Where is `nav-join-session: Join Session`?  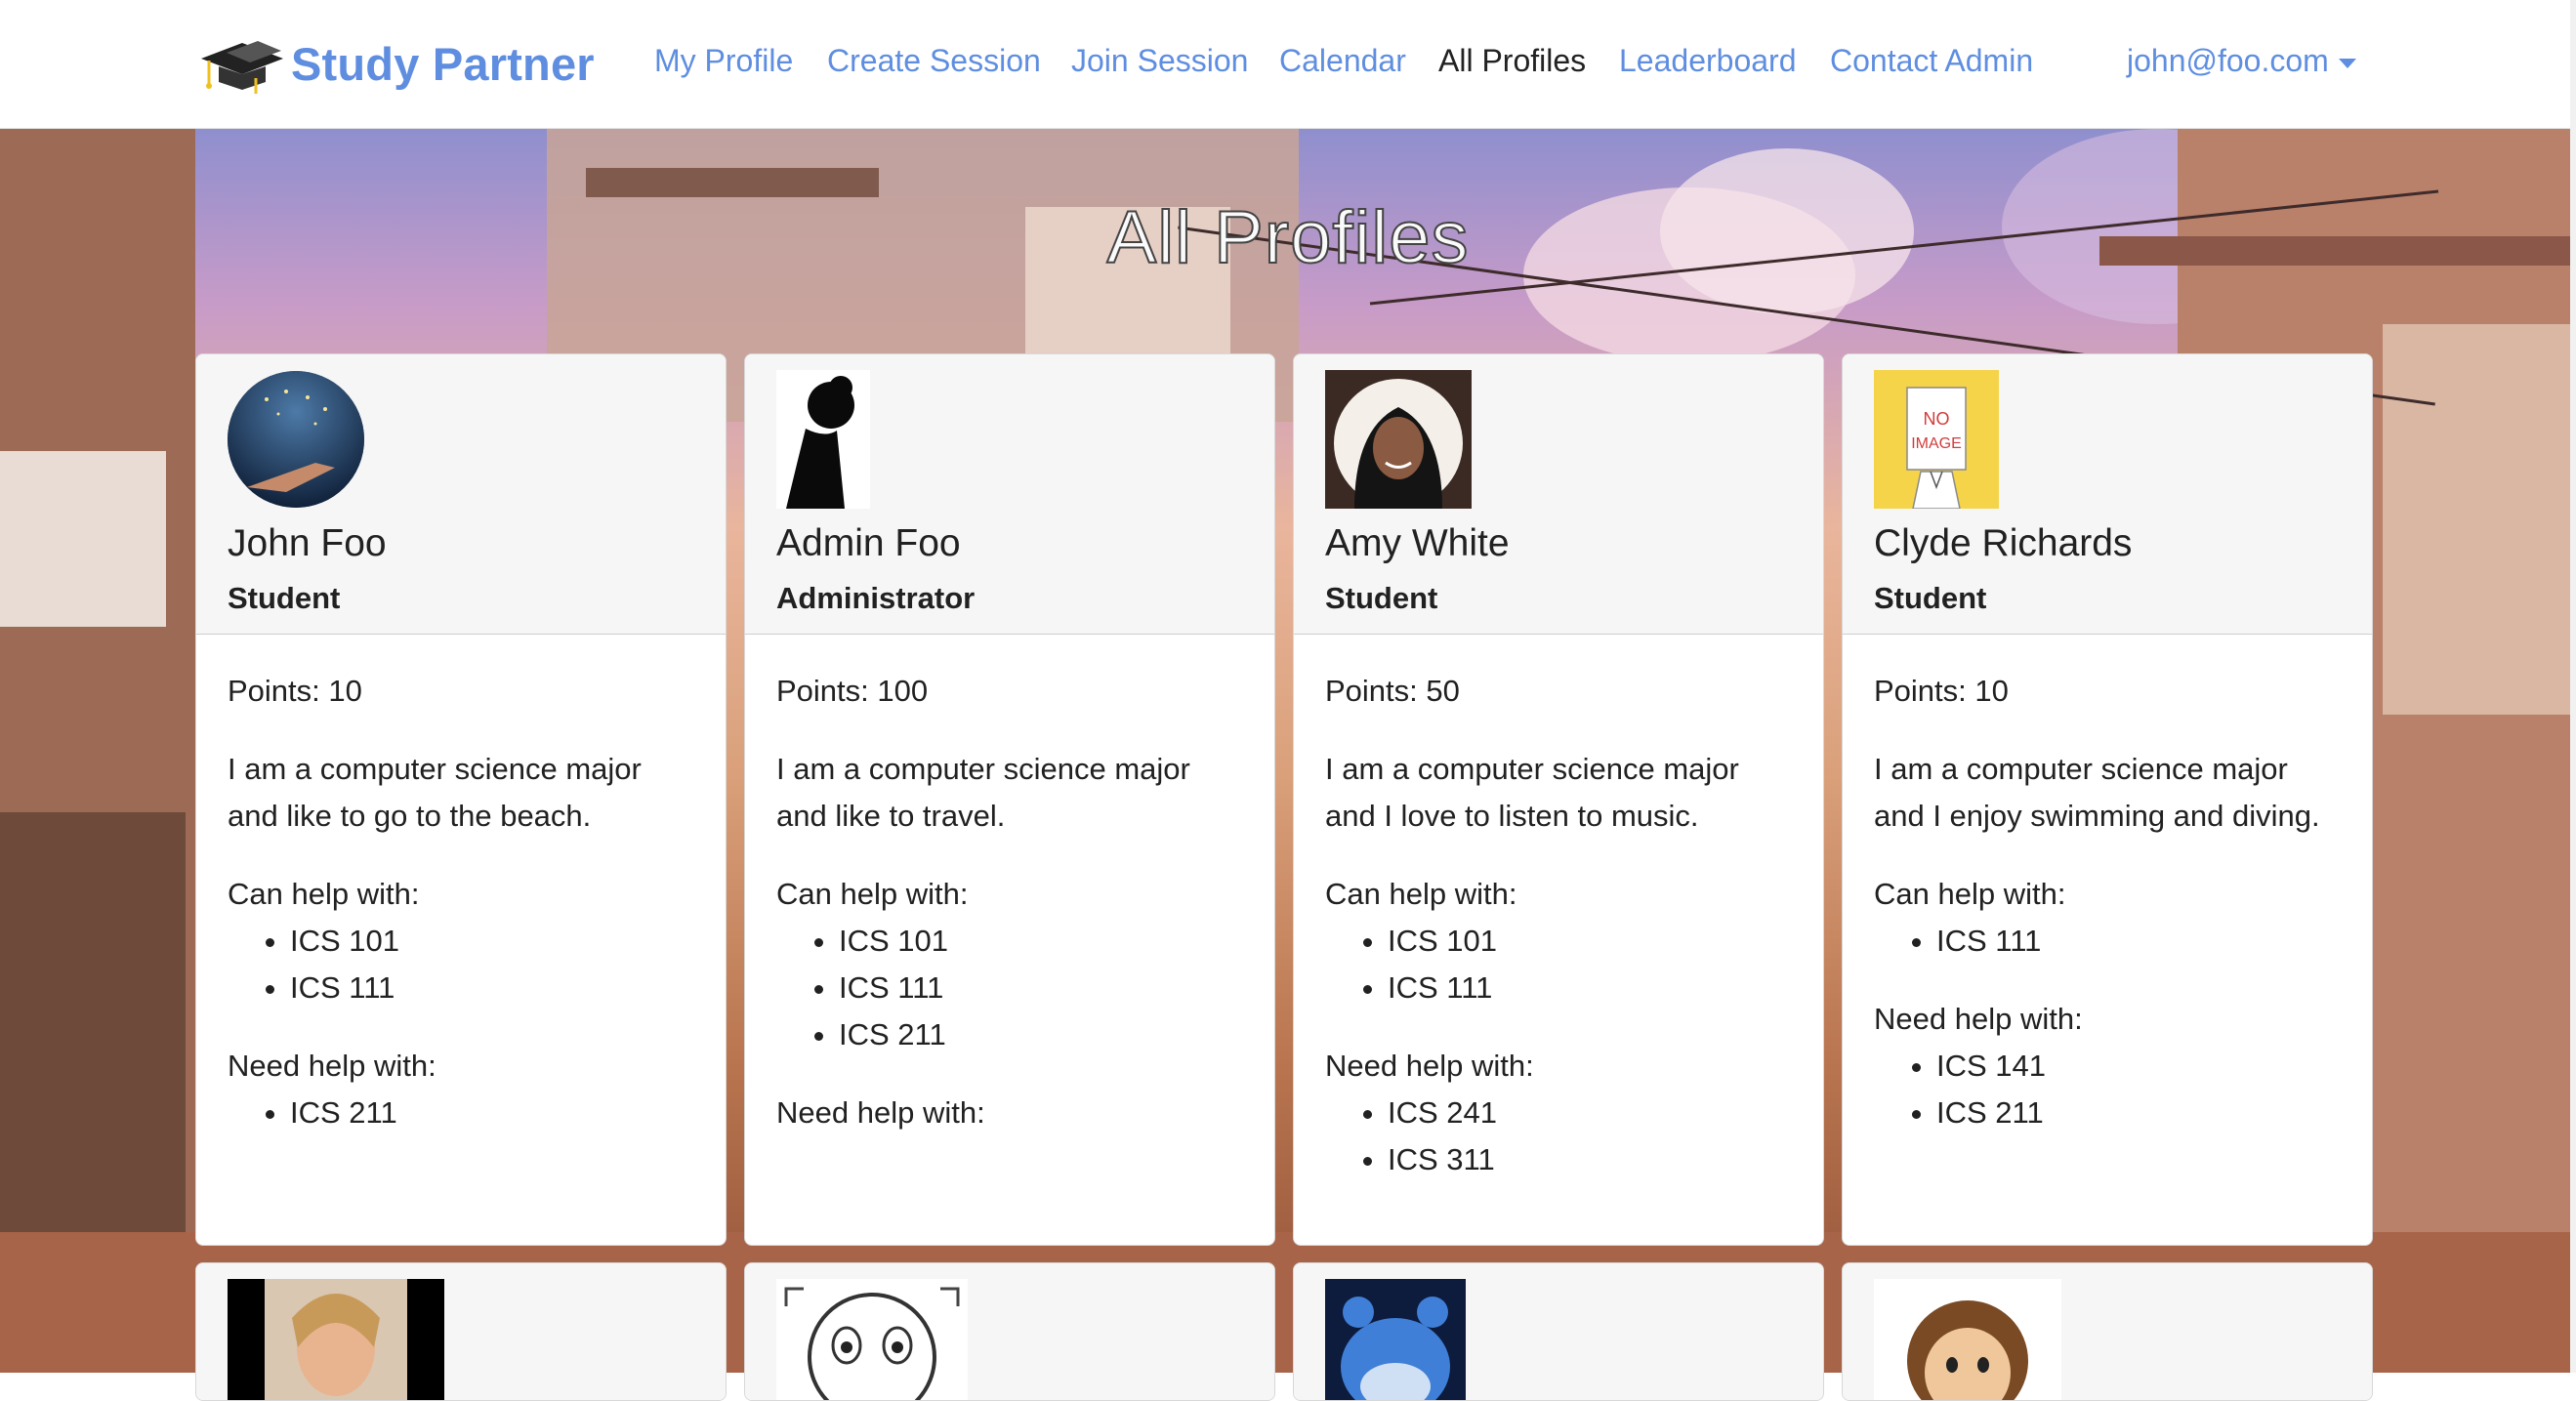 nav-join-session: Join Session is located at coordinates (1159, 61).